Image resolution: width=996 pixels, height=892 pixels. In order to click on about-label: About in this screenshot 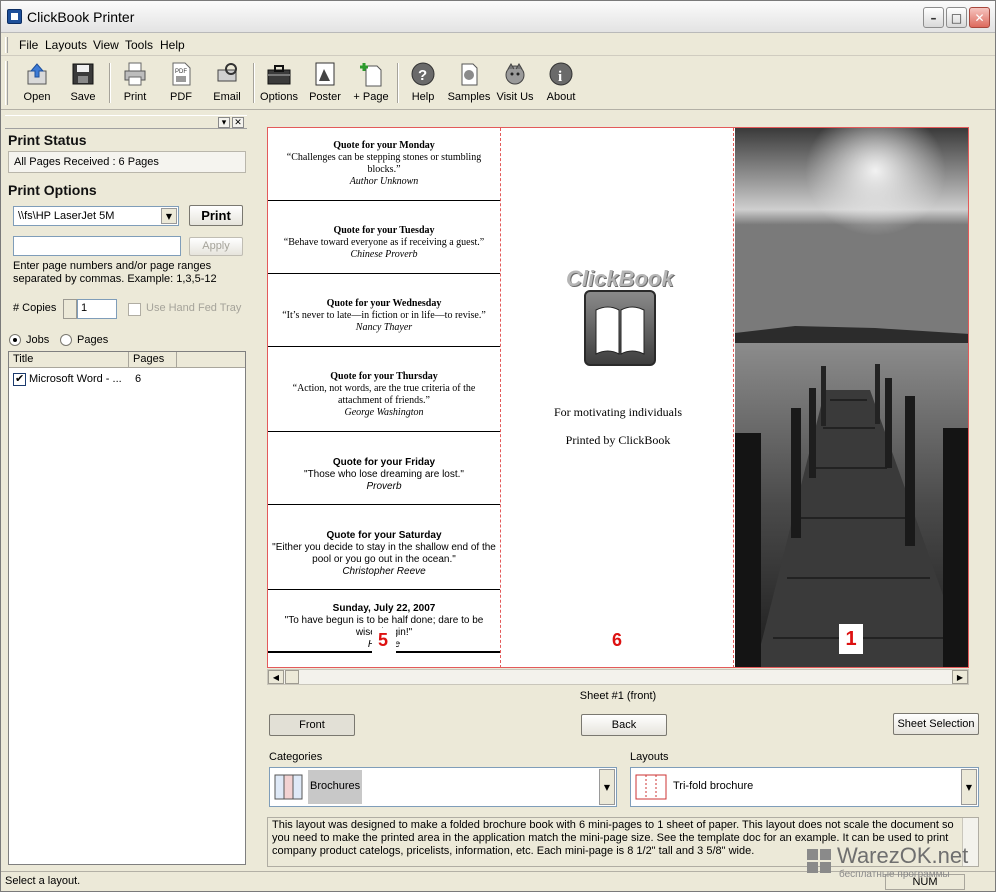, I will do `click(561, 97)`.